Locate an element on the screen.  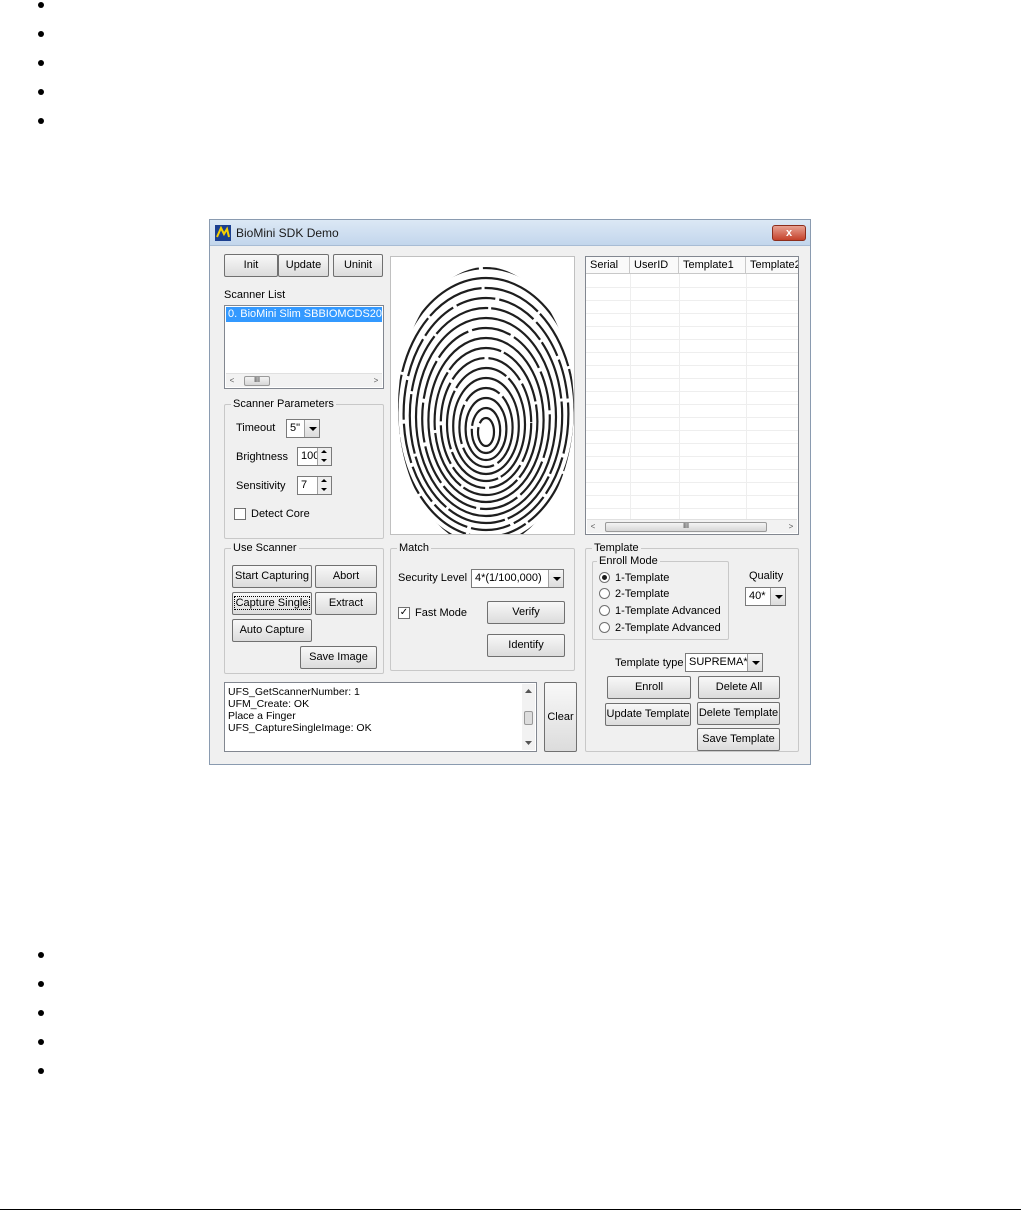
identify-button: Identify is located at coordinates (526, 645).